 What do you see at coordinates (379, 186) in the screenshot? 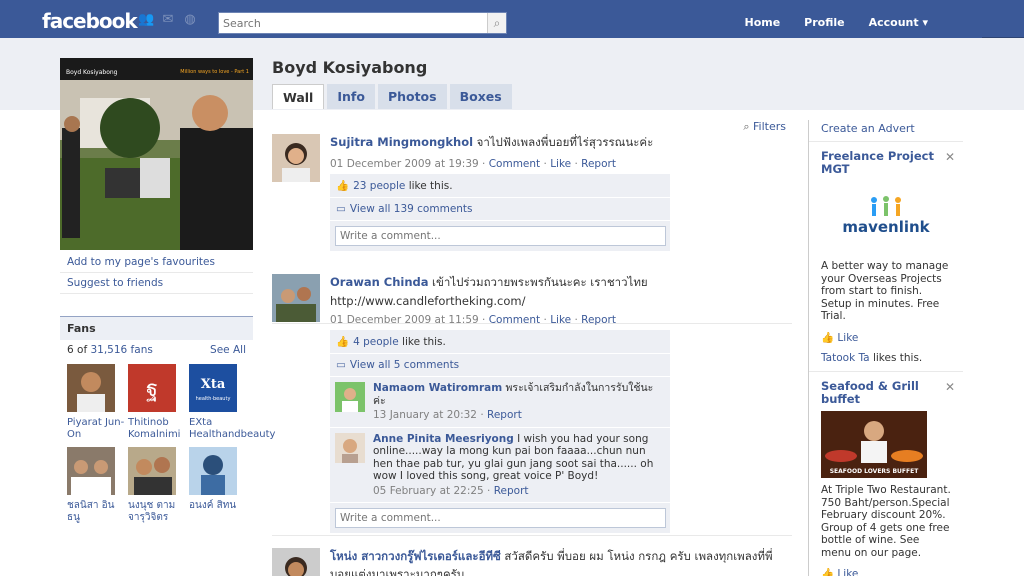
I see `likes-link: 23 people` at bounding box center [379, 186].